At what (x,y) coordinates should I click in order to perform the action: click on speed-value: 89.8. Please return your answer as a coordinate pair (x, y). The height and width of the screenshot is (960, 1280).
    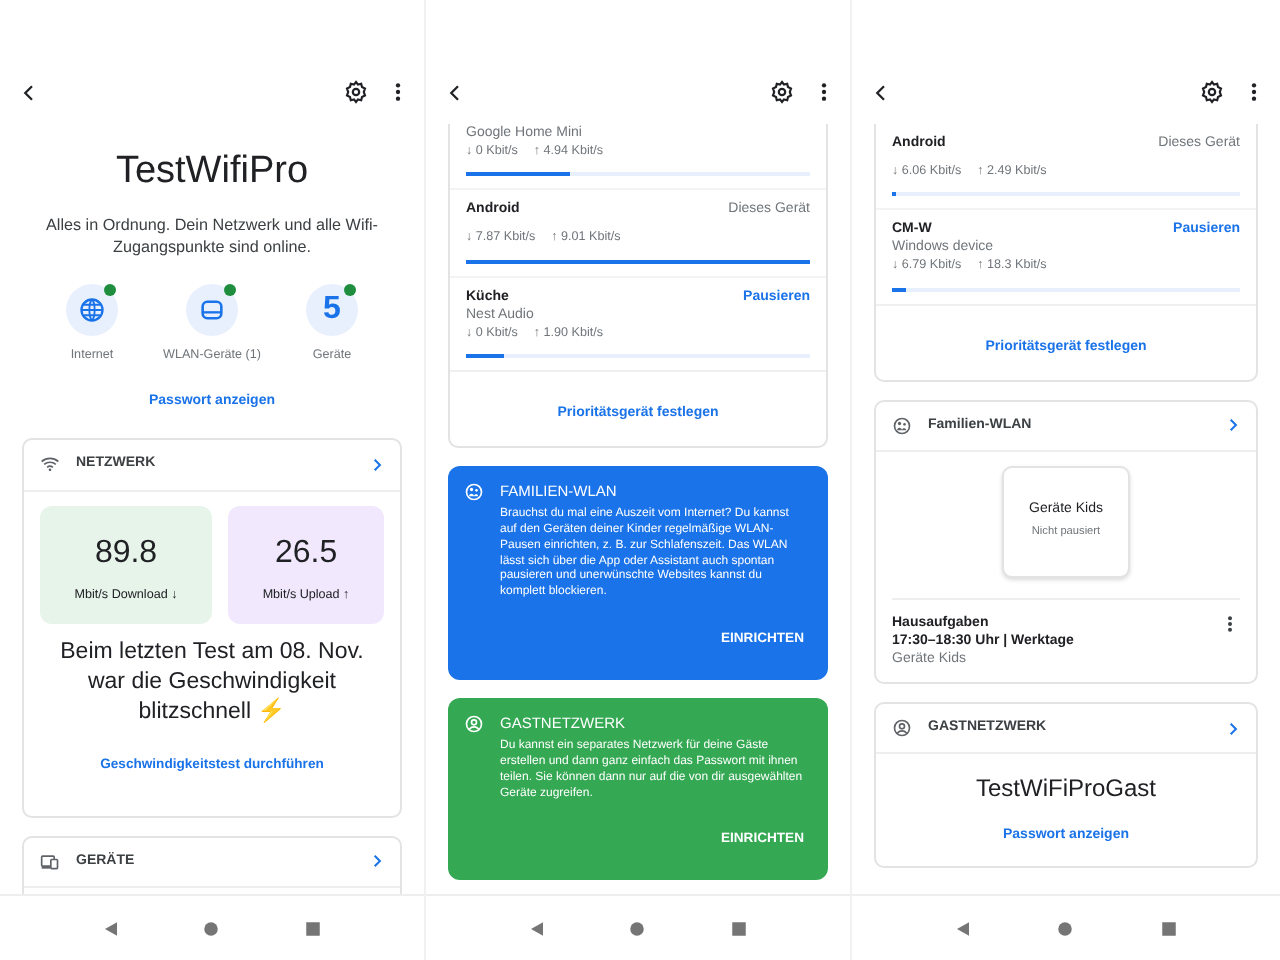
    Looking at the image, I should click on (126, 553).